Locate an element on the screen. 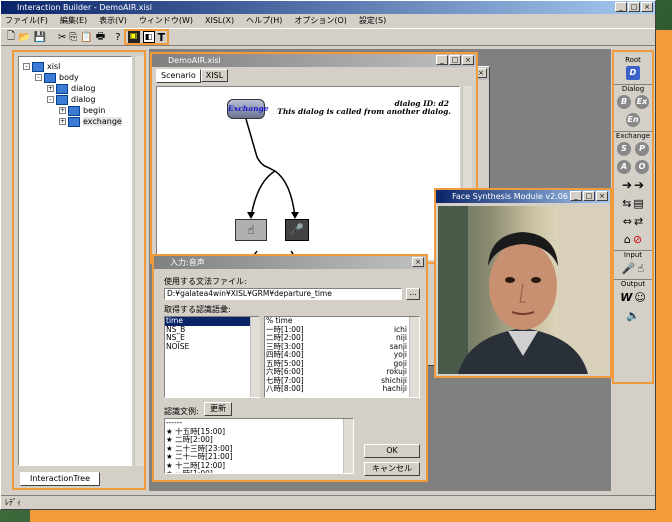  tree-node-exchange: + exchange is located at coordinates (75, 121).